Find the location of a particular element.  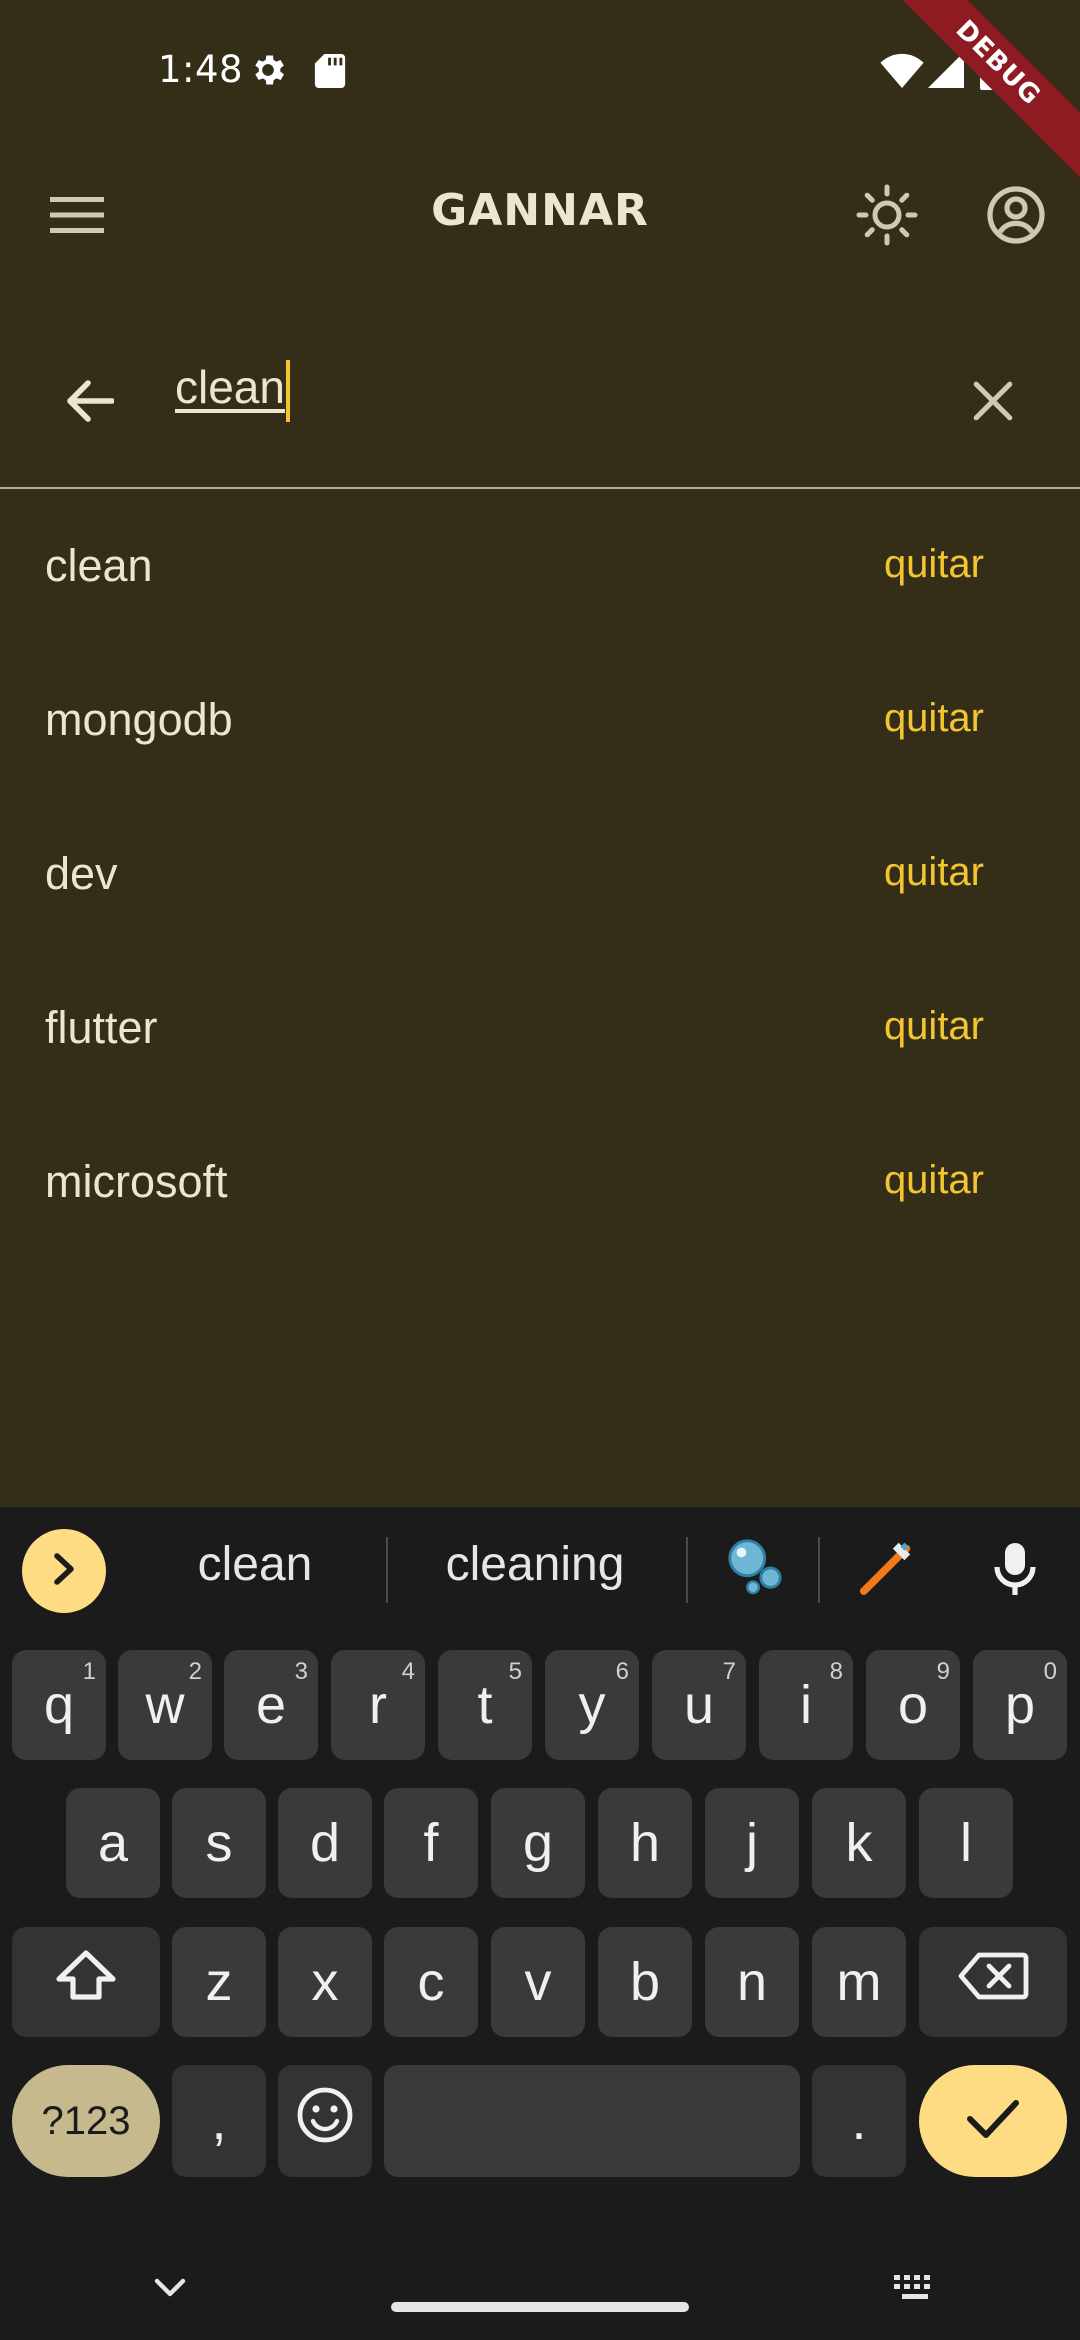

key-label: u is located at coordinates (699, 1705).